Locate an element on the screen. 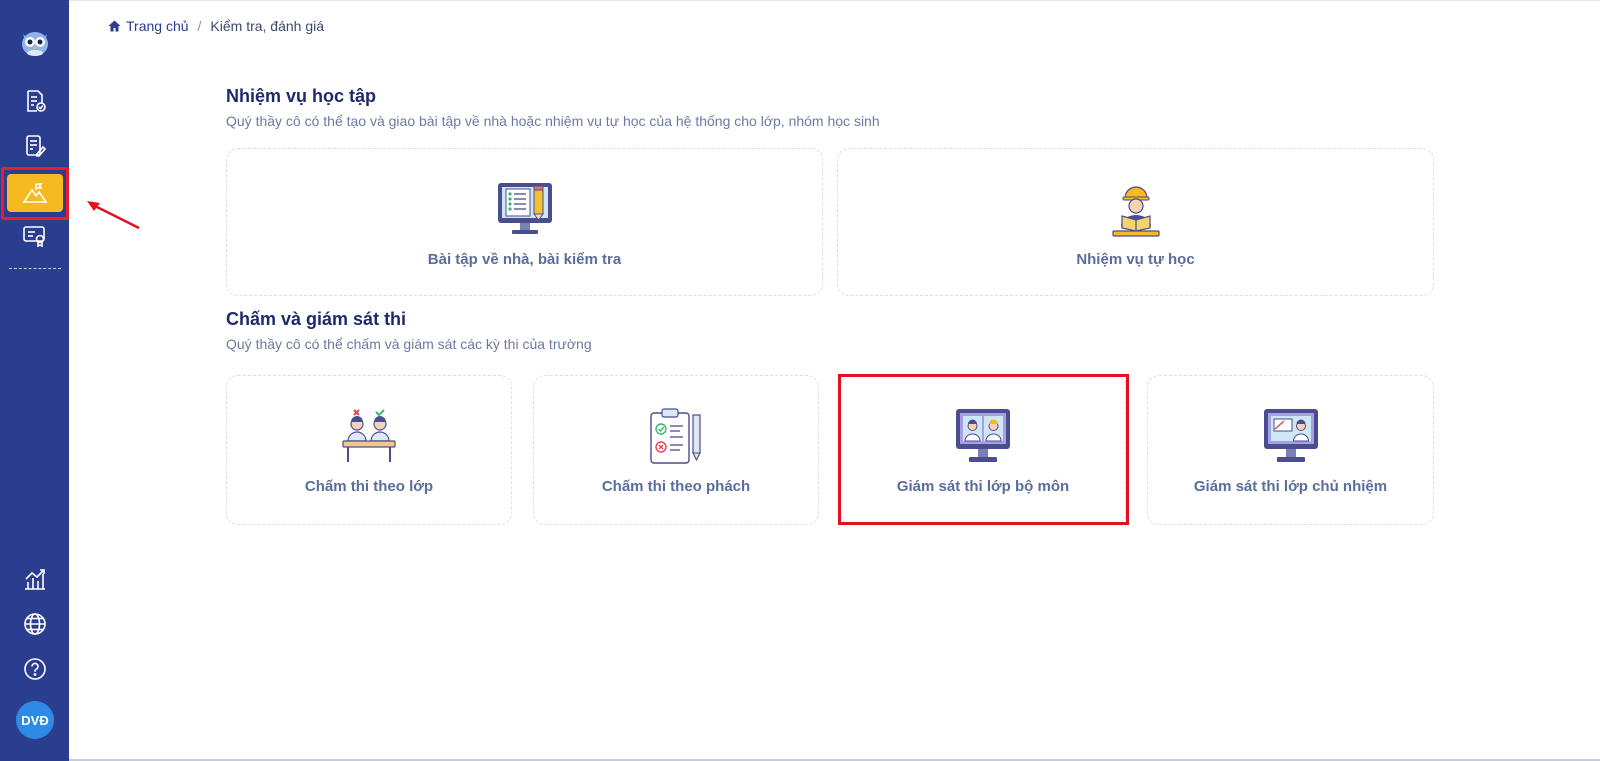 The height and width of the screenshot is (761, 1600). breadcrumb-home: Trang chủ is located at coordinates (148, 26).